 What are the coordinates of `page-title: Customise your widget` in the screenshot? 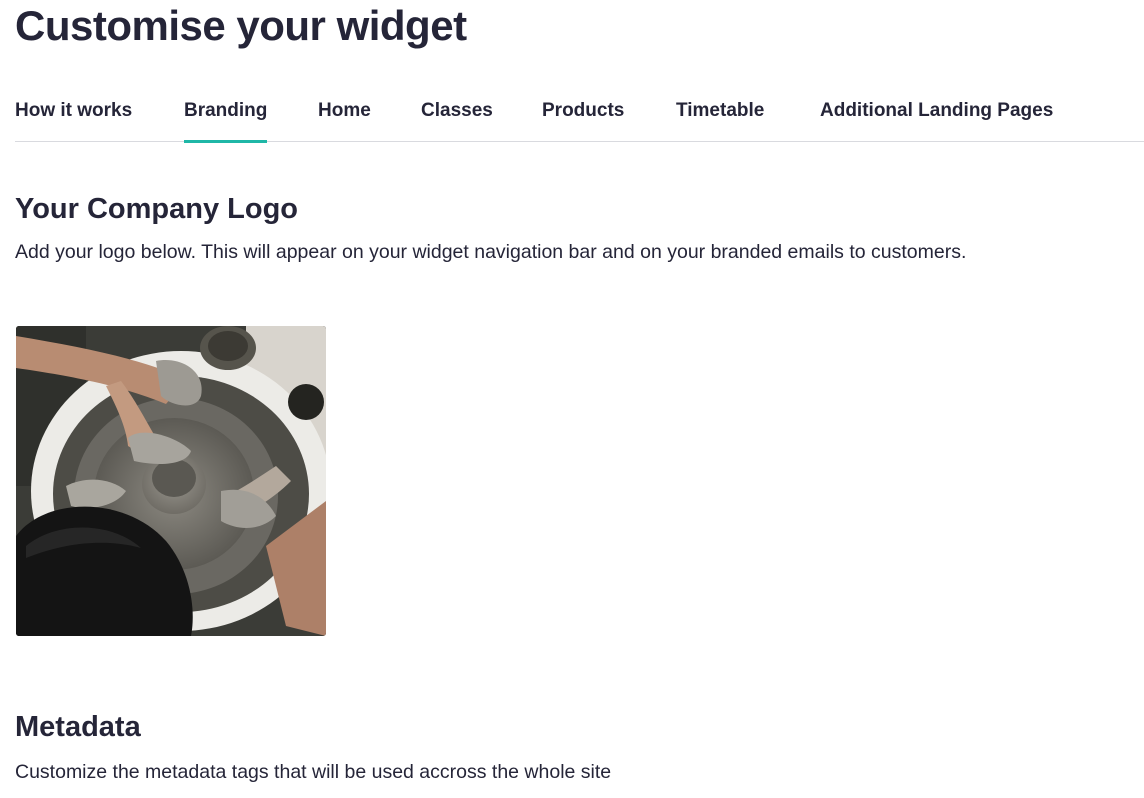 It's located at (241, 25).